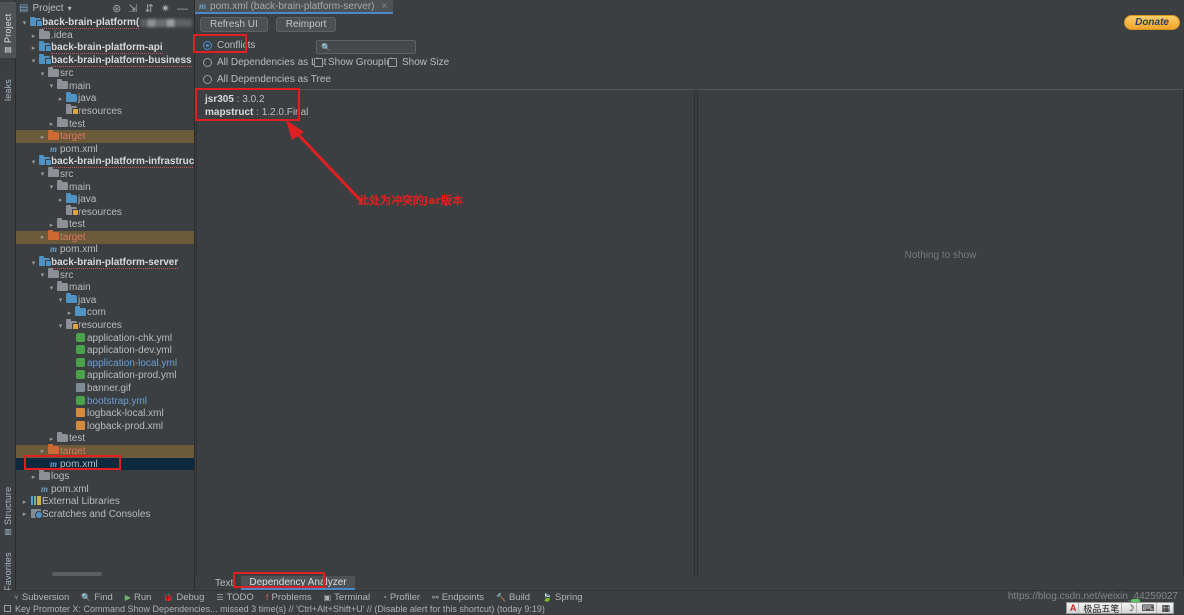 Image resolution: width=1184 pixels, height=615 pixels. Describe the element at coordinates (234, 24) in the screenshot. I see `refresh-ui-button: Refresh UI` at that location.